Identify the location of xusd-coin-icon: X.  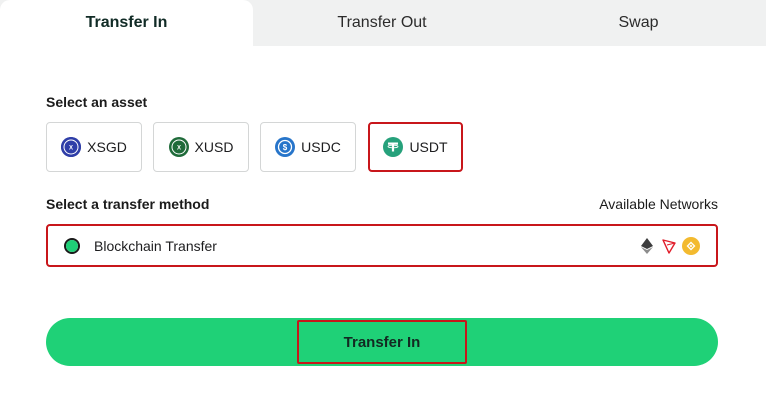
(178, 147).